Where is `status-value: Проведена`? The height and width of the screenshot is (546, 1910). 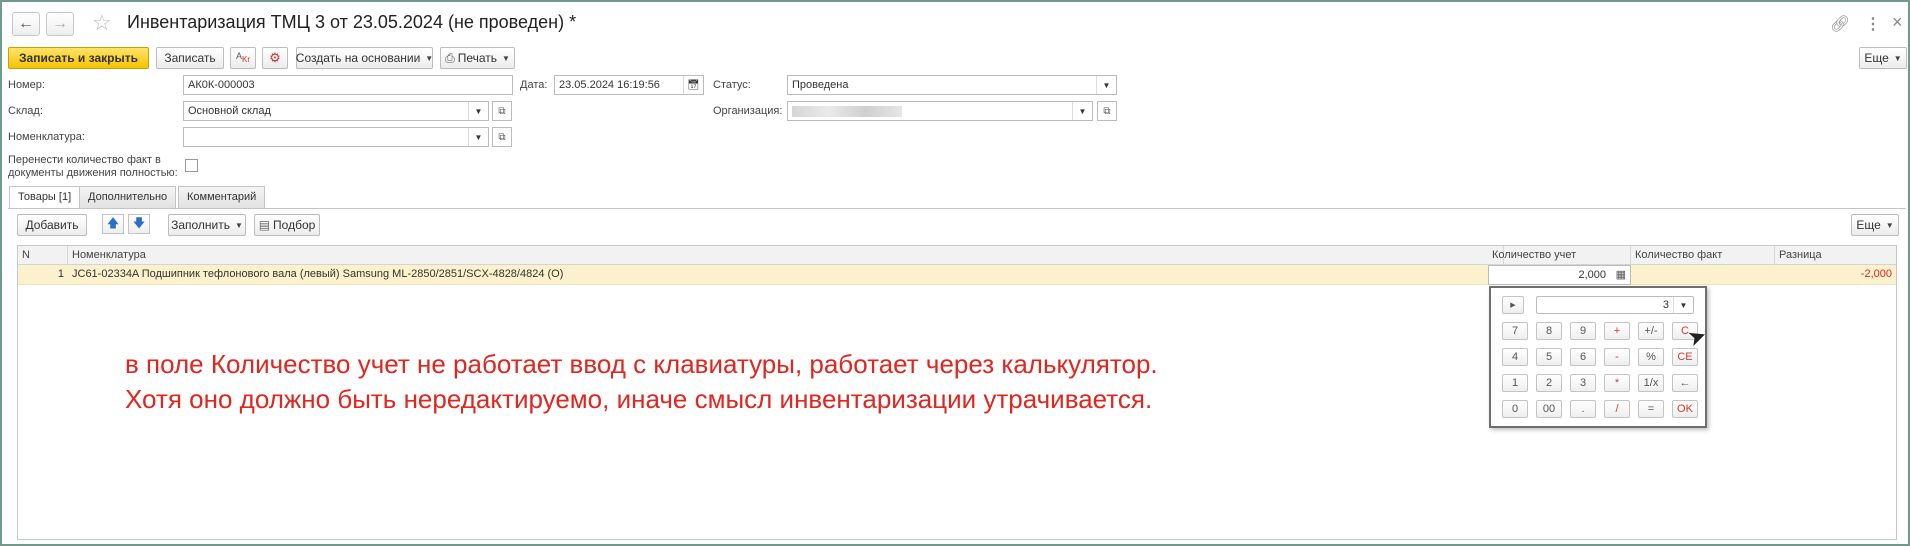
status-value: Проведена is located at coordinates (820, 85).